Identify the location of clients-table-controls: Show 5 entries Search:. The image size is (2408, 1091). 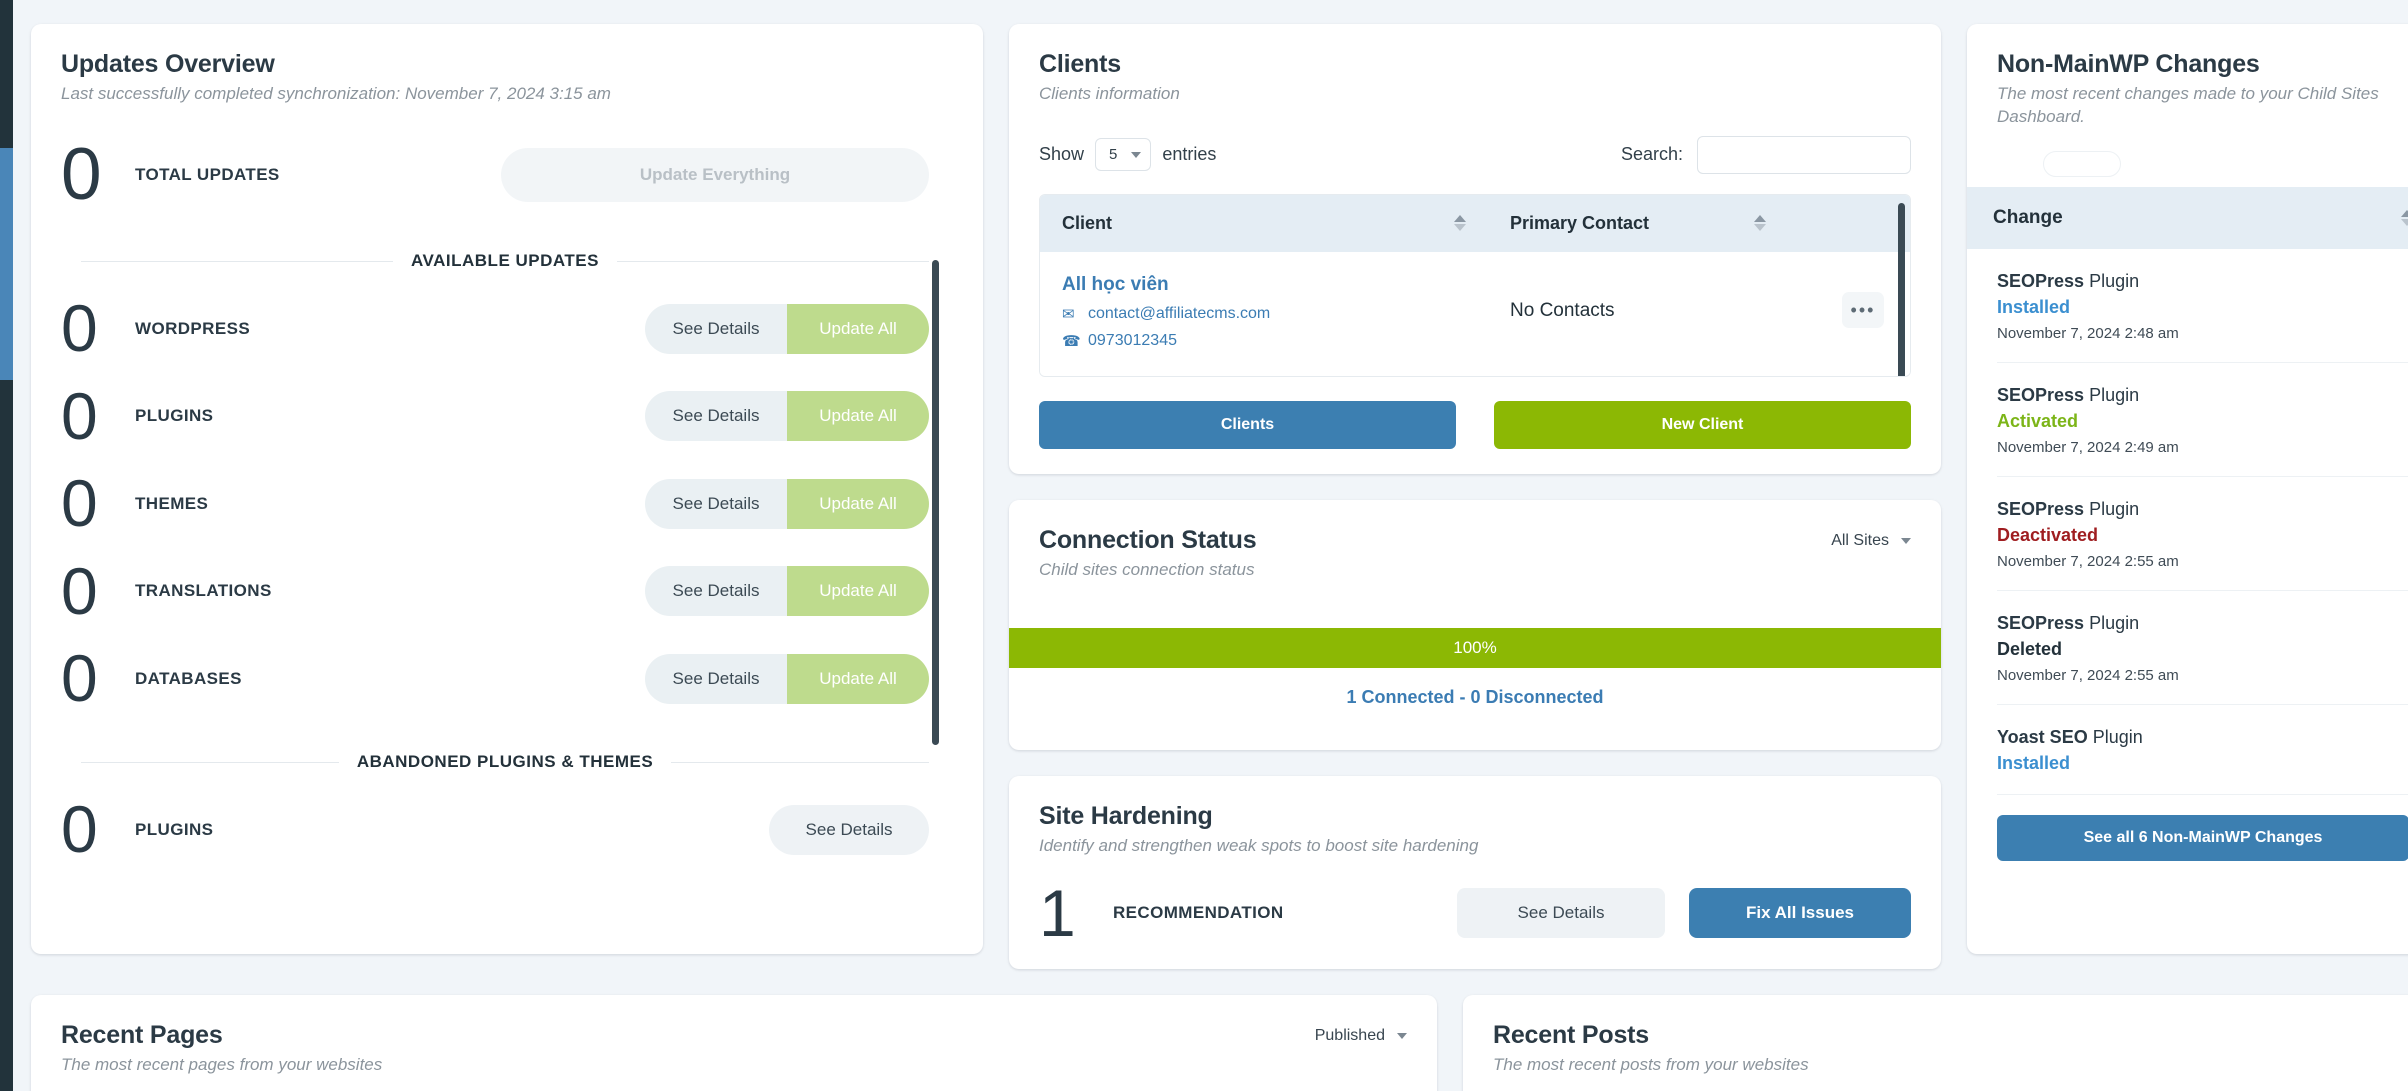
(1475, 154).